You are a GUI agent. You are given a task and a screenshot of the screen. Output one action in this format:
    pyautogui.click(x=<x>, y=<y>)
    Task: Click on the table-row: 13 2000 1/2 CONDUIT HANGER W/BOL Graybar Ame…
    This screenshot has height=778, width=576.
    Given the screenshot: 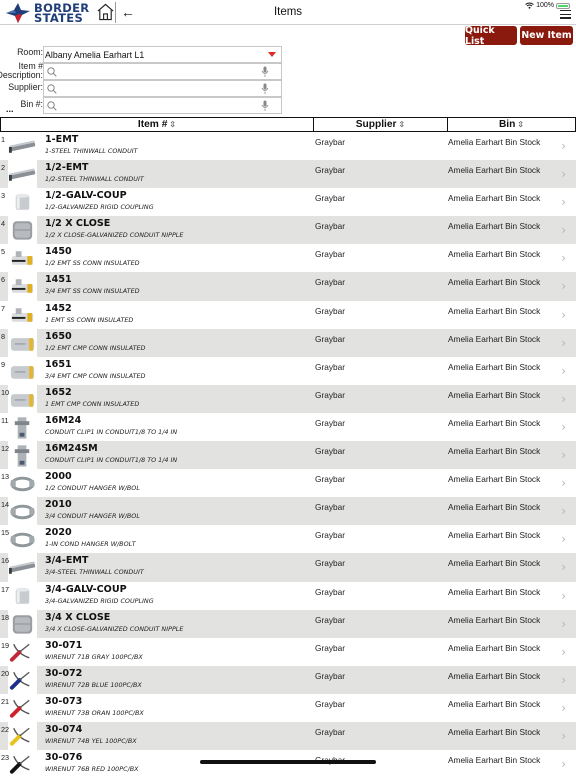 What is the action you would take?
    pyautogui.click(x=288, y=483)
    